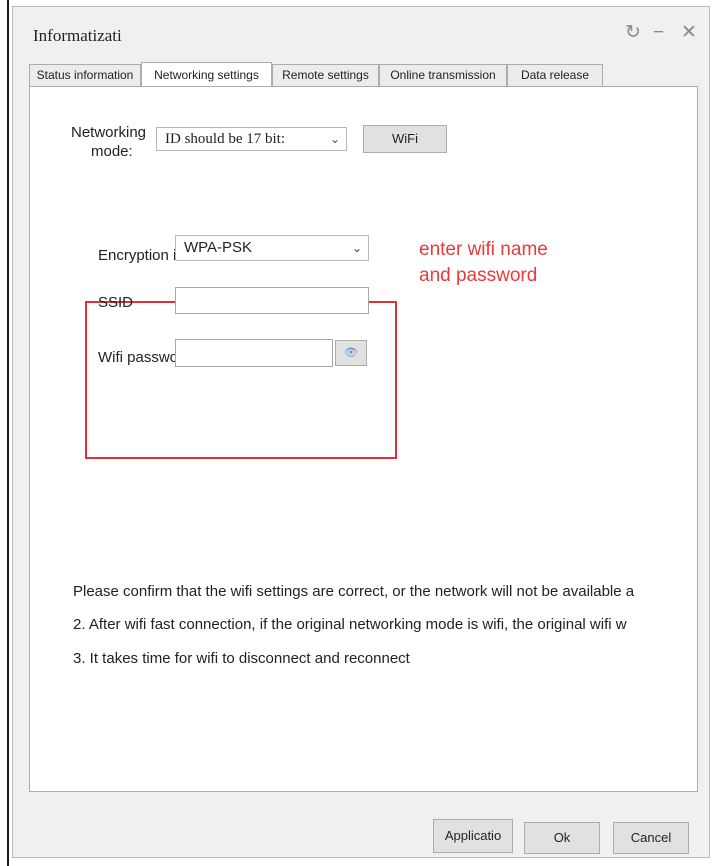  I want to click on tab-data-release: Data release, so click(555, 75).